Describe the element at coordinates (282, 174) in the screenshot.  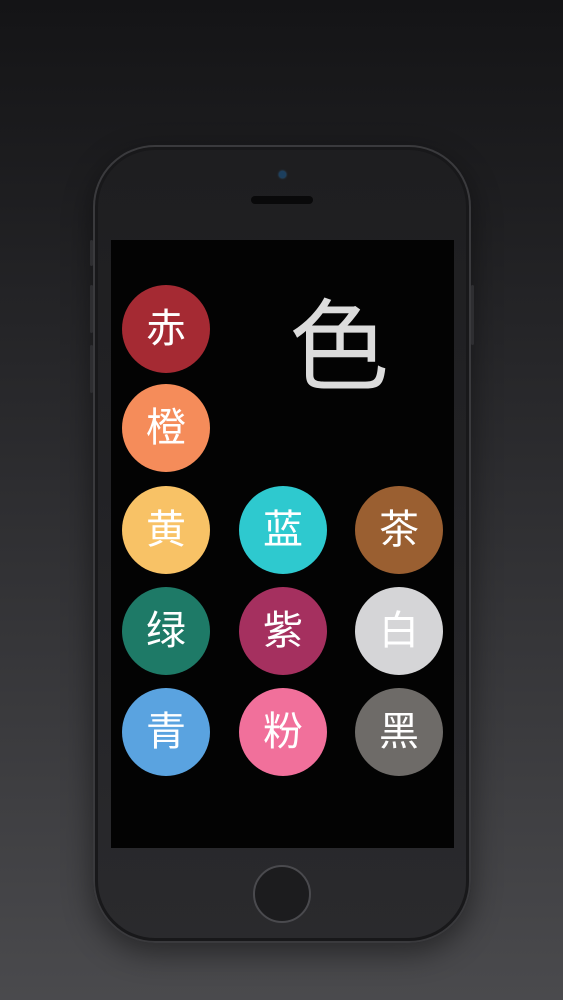
I see `front-camera` at that location.